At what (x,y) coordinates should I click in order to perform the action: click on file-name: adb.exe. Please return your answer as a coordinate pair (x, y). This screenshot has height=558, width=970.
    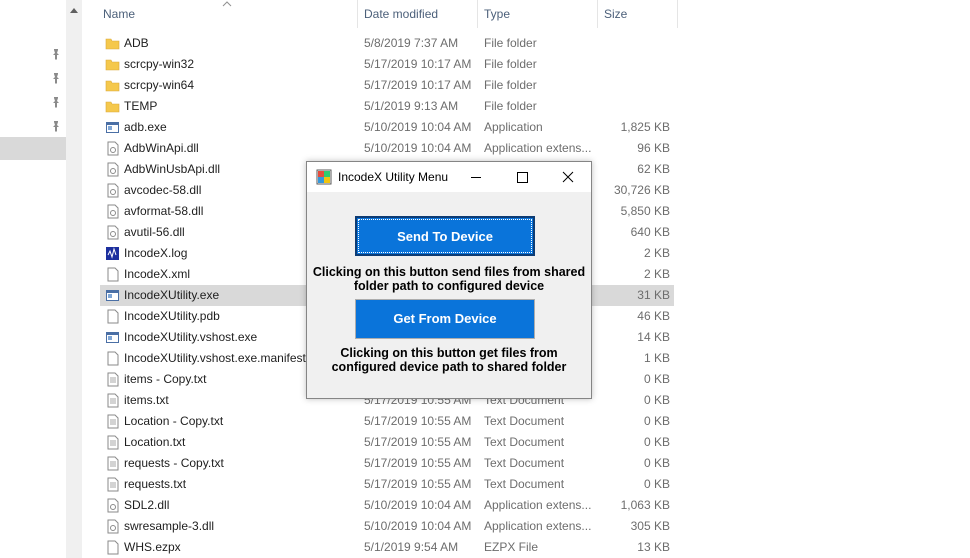
    Looking at the image, I should click on (145, 127).